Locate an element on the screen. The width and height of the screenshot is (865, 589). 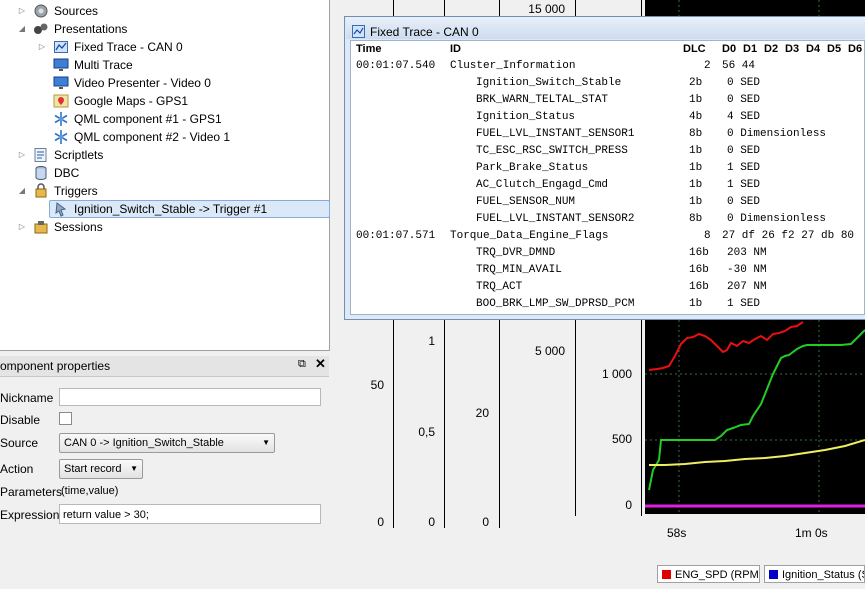
trace-id: TRQ_MIN_AVAIL is located at coordinates (519, 270).